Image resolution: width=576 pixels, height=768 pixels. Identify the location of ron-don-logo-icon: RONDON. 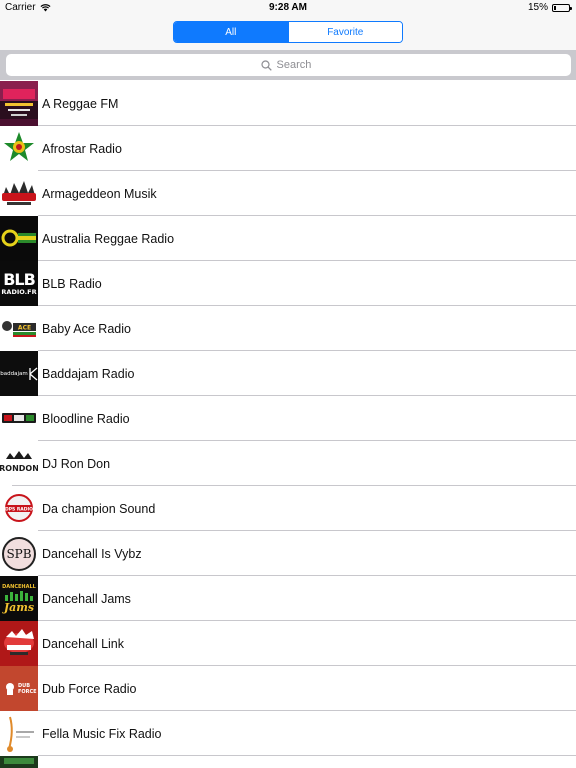
(19, 463).